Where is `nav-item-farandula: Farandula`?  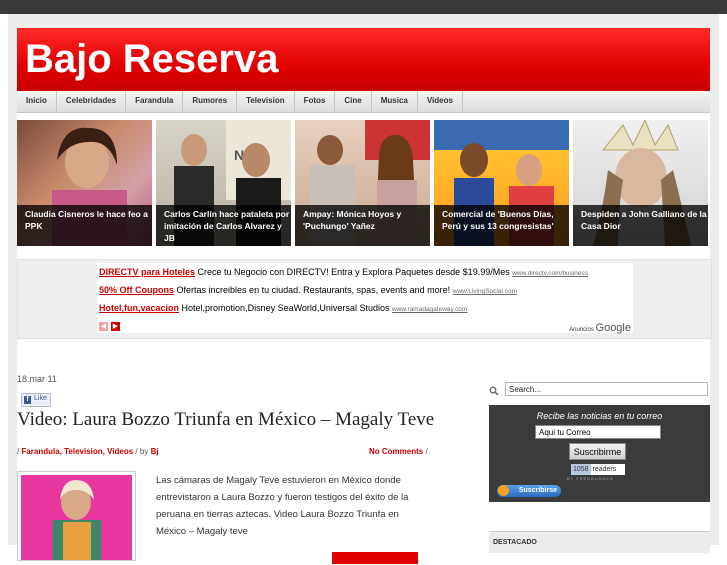 nav-item-farandula: Farandula is located at coordinates (155, 101).